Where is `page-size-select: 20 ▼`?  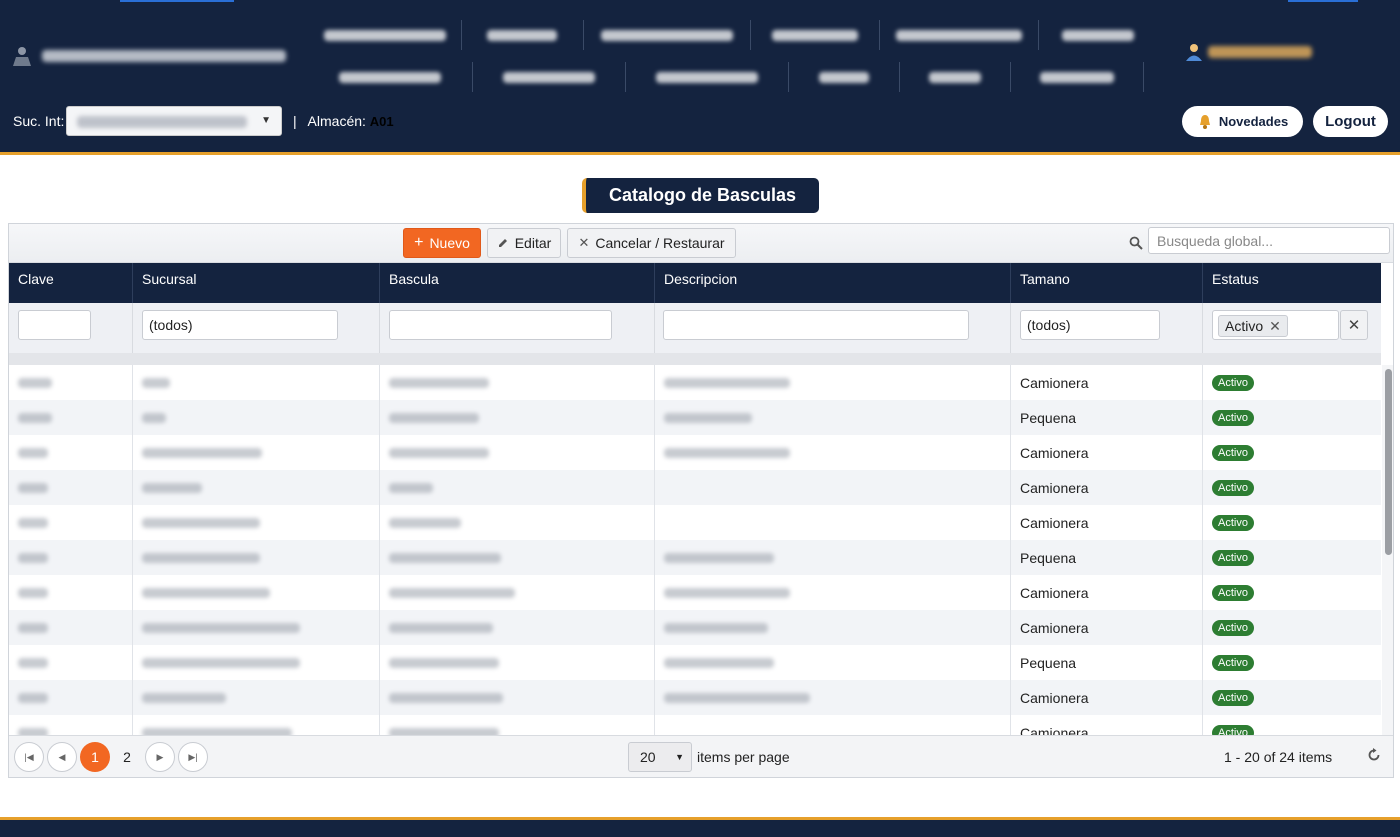
page-size-select: 20 ▼ is located at coordinates (660, 757).